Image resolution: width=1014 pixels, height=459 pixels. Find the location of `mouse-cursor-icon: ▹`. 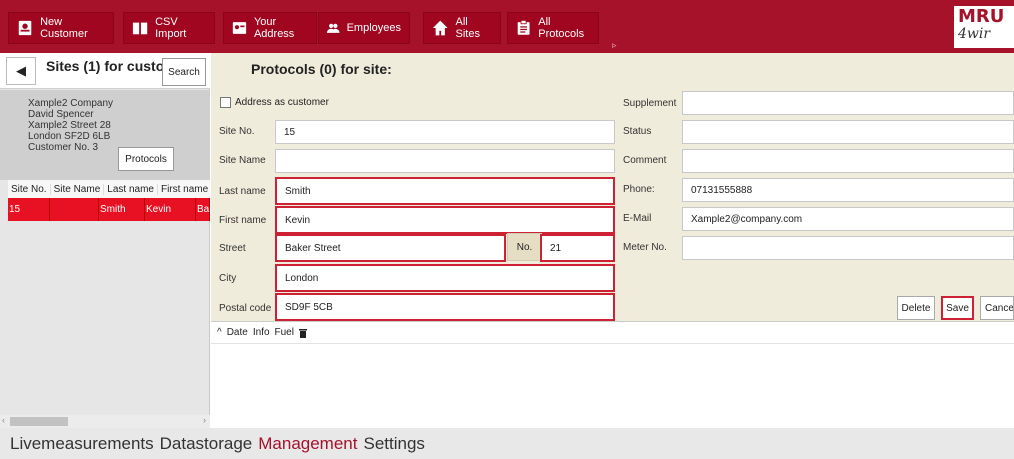

mouse-cursor-icon: ▹ is located at coordinates (614, 45).